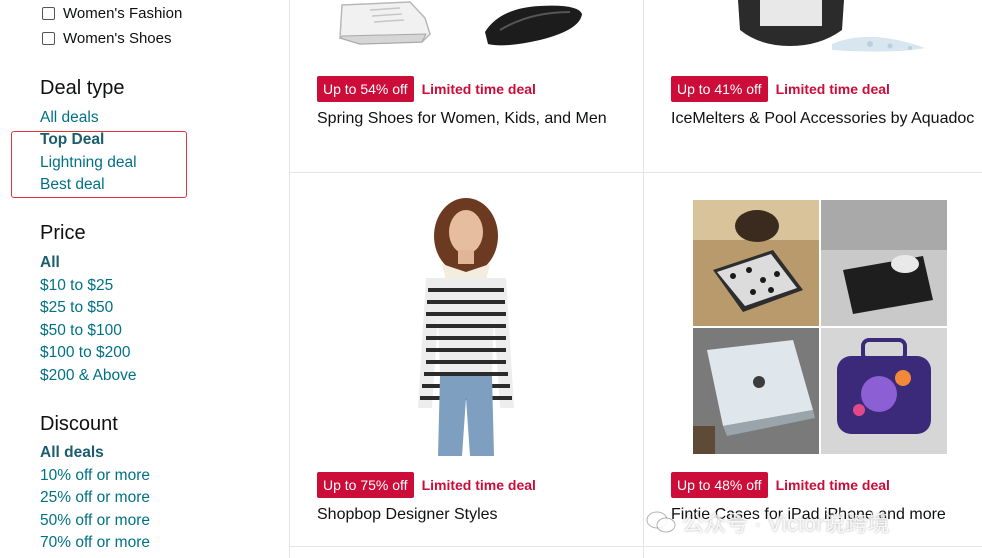 The height and width of the screenshot is (558, 982). What do you see at coordinates (822, 119) in the screenshot?
I see `product-title-link: IceMelters & Pool Accessories by Aquadoc` at bounding box center [822, 119].